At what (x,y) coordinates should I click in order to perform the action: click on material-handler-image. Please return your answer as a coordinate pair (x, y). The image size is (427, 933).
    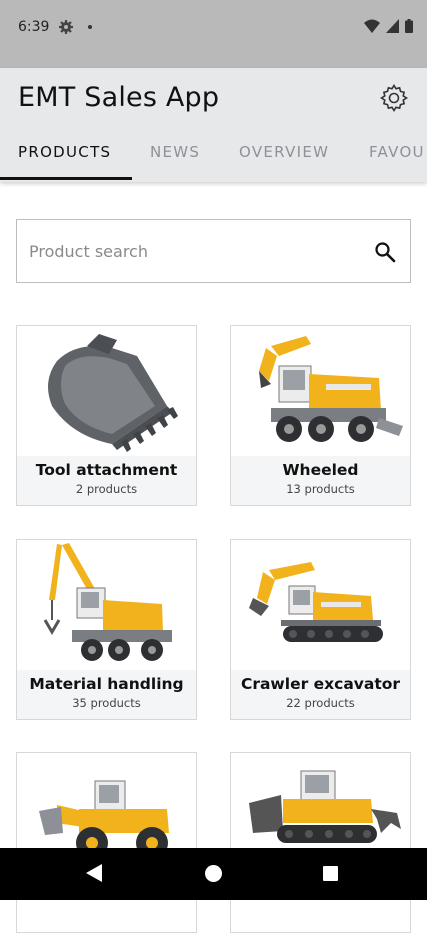
    Looking at the image, I should click on (107, 602).